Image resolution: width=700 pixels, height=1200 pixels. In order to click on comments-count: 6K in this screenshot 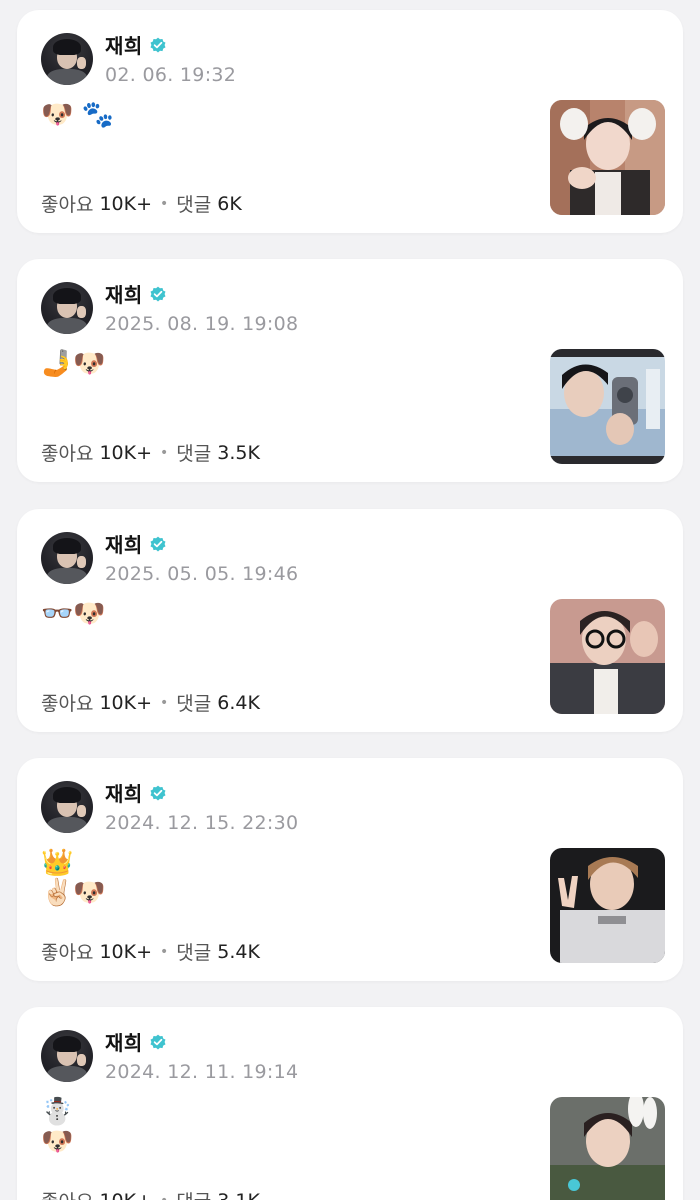, I will do `click(229, 204)`.